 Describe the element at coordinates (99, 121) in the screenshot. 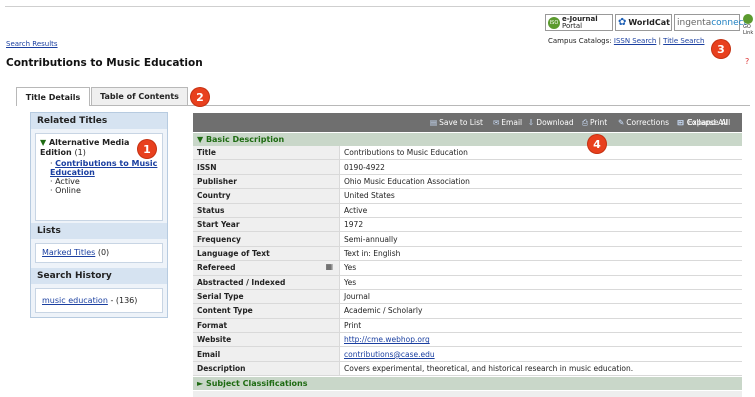

I see `related-titles-heading: Related Titles` at that location.